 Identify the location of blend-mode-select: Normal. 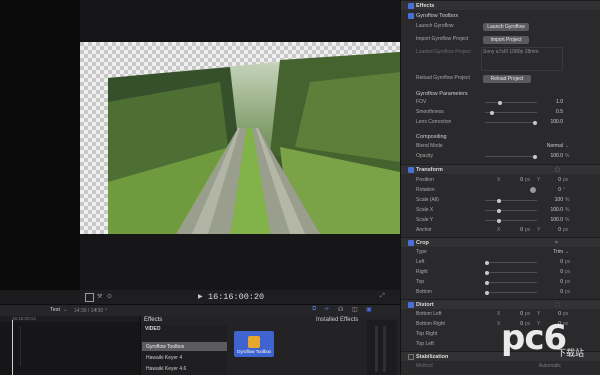
(547, 146).